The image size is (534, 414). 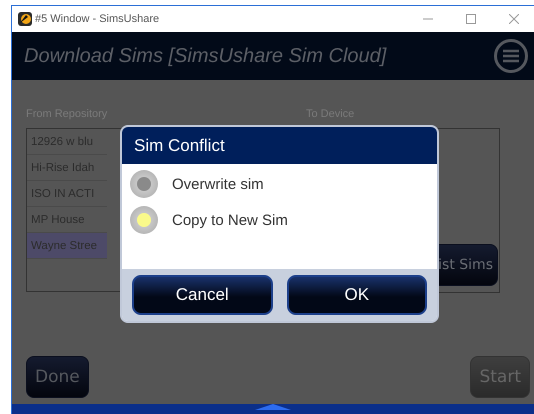 What do you see at coordinates (514, 19) in the screenshot?
I see `close-icon` at bounding box center [514, 19].